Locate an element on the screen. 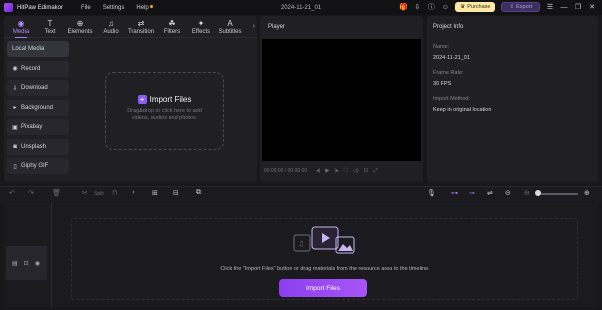  video-track-icon: ▤ is located at coordinates (15, 263).